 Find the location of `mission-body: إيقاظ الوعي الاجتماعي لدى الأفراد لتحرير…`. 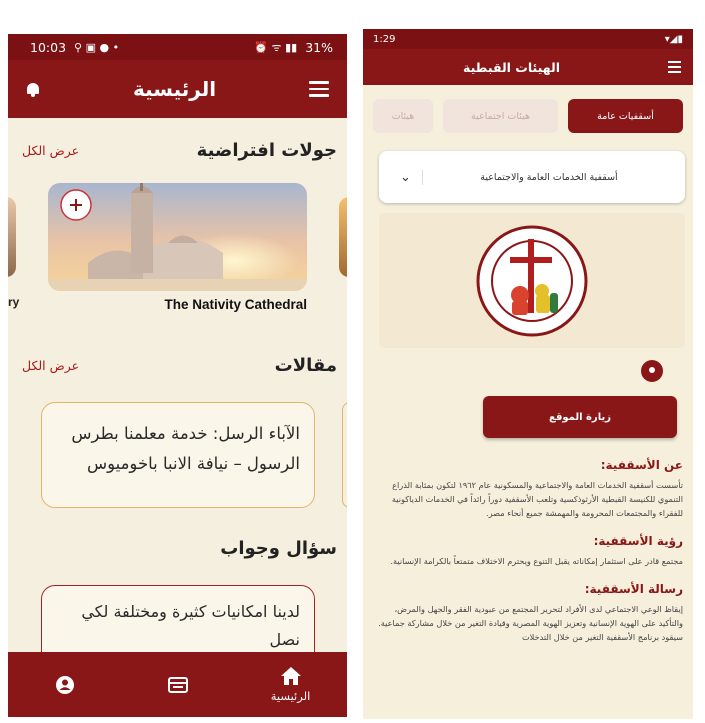

mission-body: إيقاظ الوعي الاجتماعي لدى الأفراد لتحرير… is located at coordinates (530, 623).